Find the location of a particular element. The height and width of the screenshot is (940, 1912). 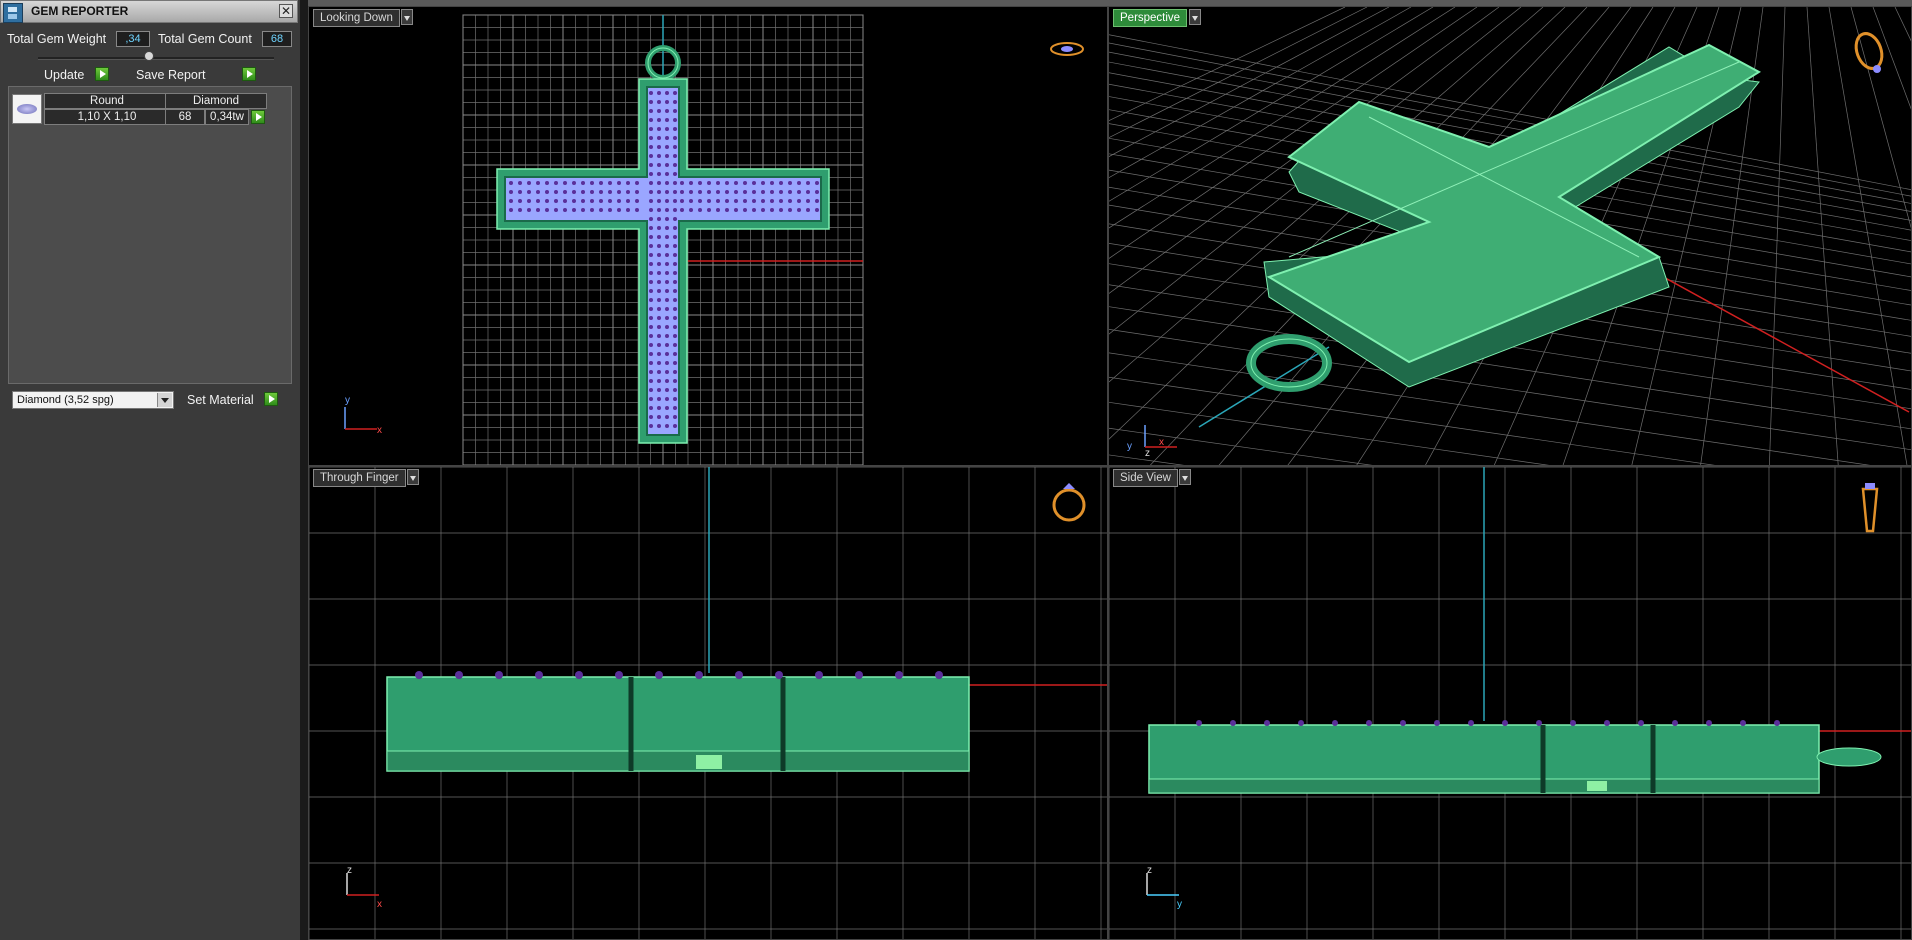

viewport-label-top: Looking Down is located at coordinates (356, 18).